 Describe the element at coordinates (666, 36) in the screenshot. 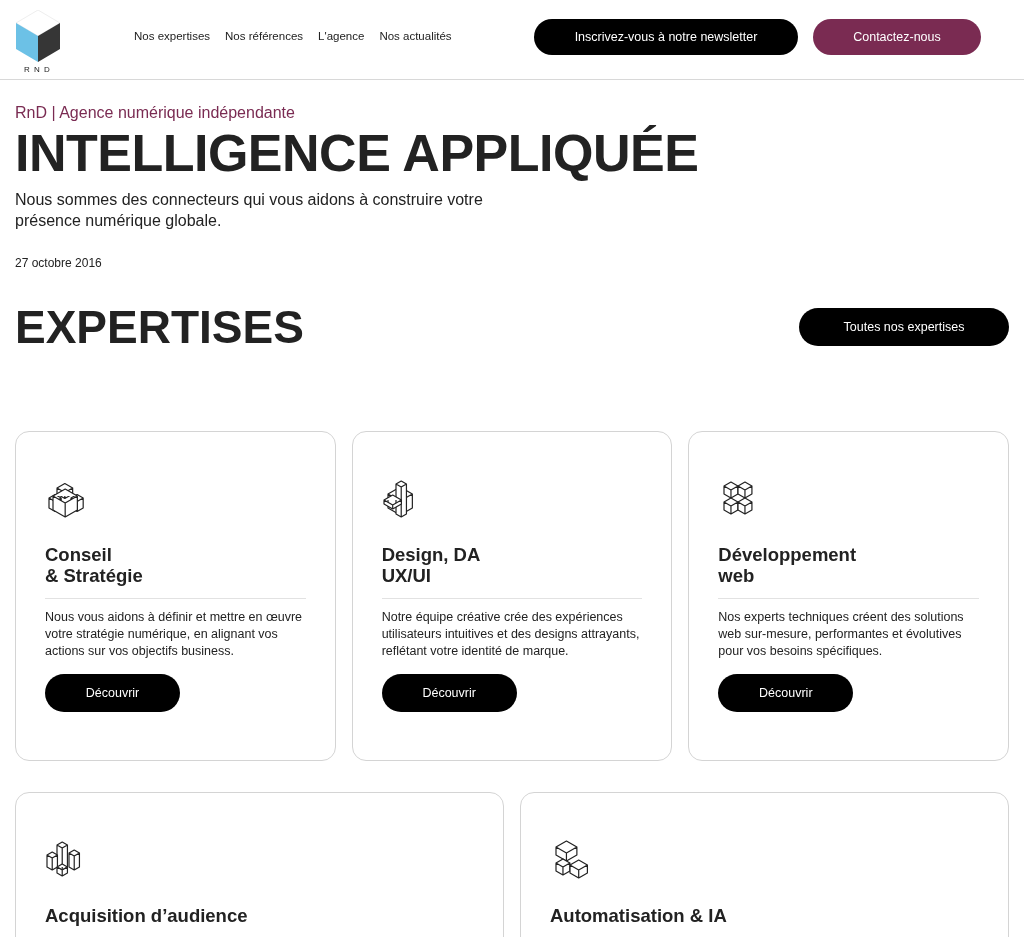

I see `newsletter-button: Inscrivez-vous à notre newsletter` at that location.